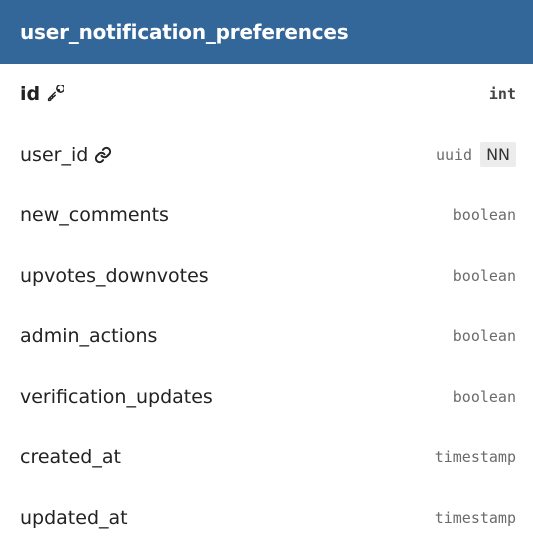 The height and width of the screenshot is (548, 533). Describe the element at coordinates (498, 155) in the screenshot. I see `not-null-badge: NN` at that location.